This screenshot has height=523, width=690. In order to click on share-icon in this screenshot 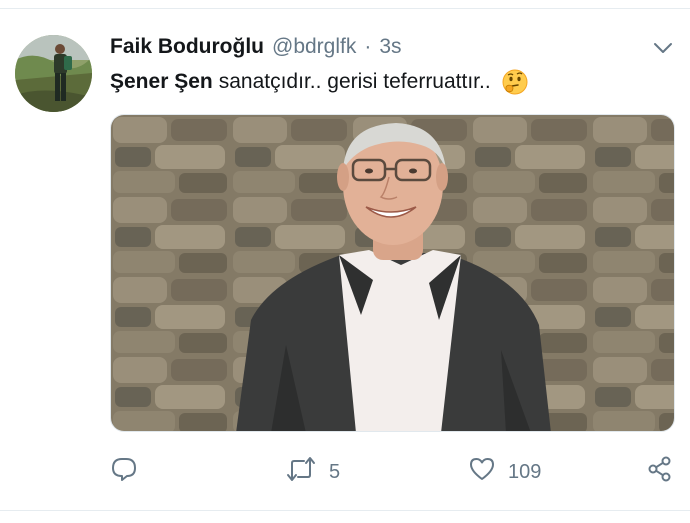, I will do `click(660, 472)`.